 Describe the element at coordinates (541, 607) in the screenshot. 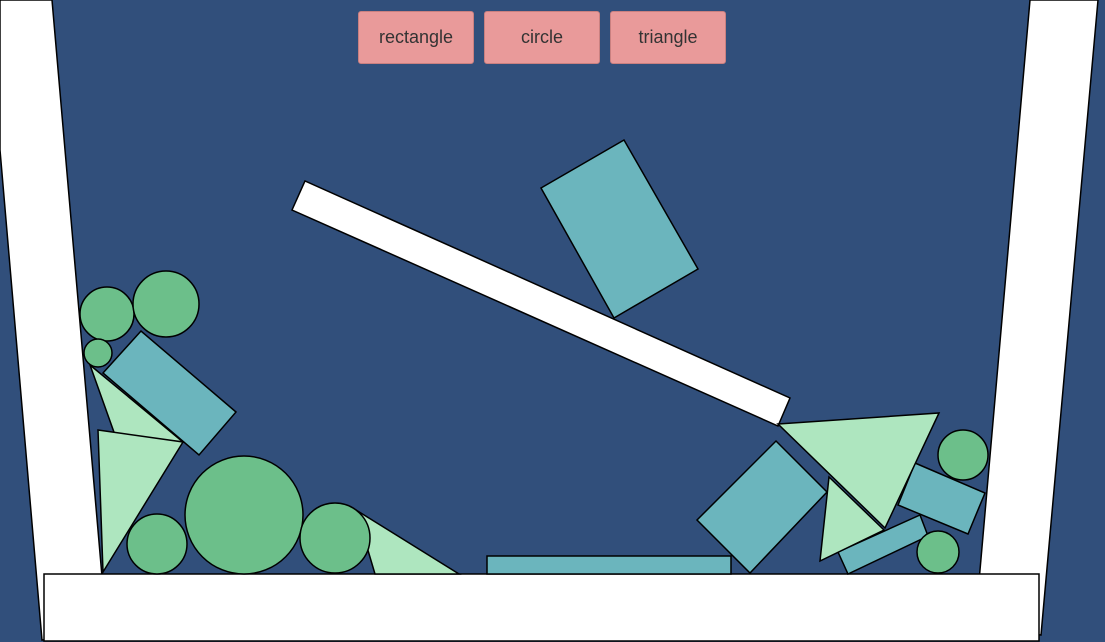

I see `floor` at that location.